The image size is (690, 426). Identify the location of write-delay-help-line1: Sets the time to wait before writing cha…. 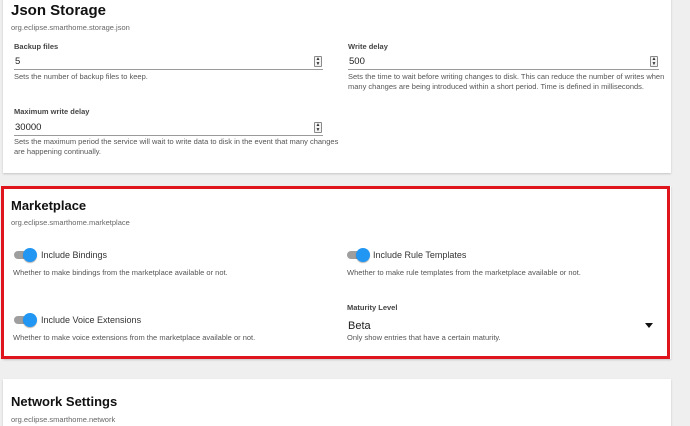
(506, 76).